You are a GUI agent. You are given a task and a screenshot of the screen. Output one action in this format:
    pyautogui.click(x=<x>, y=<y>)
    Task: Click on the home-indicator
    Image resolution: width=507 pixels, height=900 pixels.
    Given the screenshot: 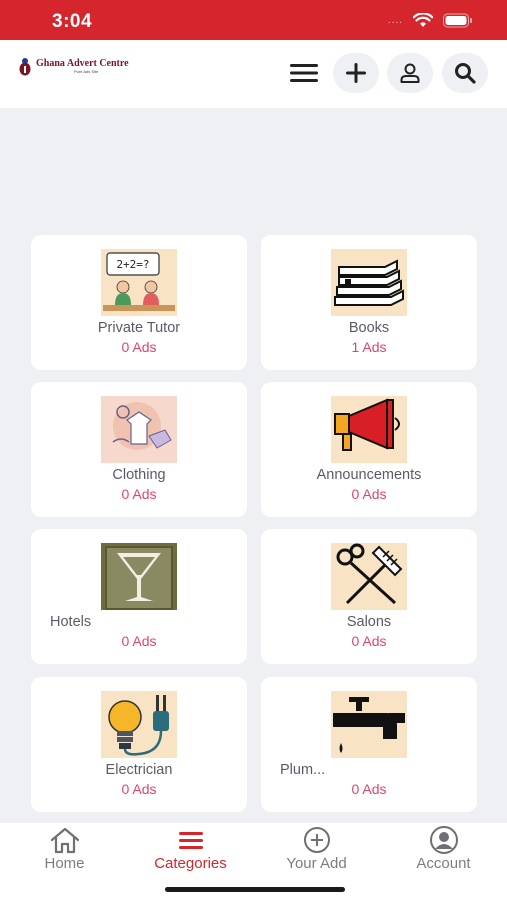 What is the action you would take?
    pyautogui.click(x=255, y=889)
    